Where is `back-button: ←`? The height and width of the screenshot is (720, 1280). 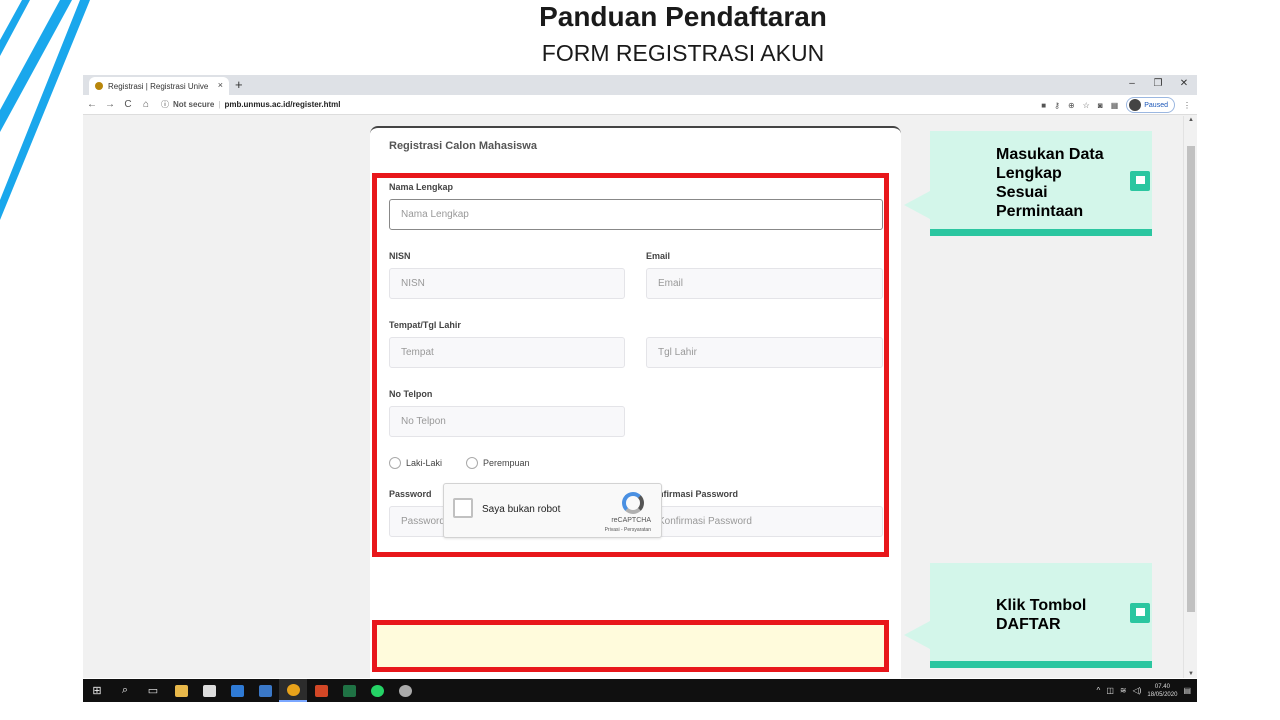
back-button: ← is located at coordinates (92, 104).